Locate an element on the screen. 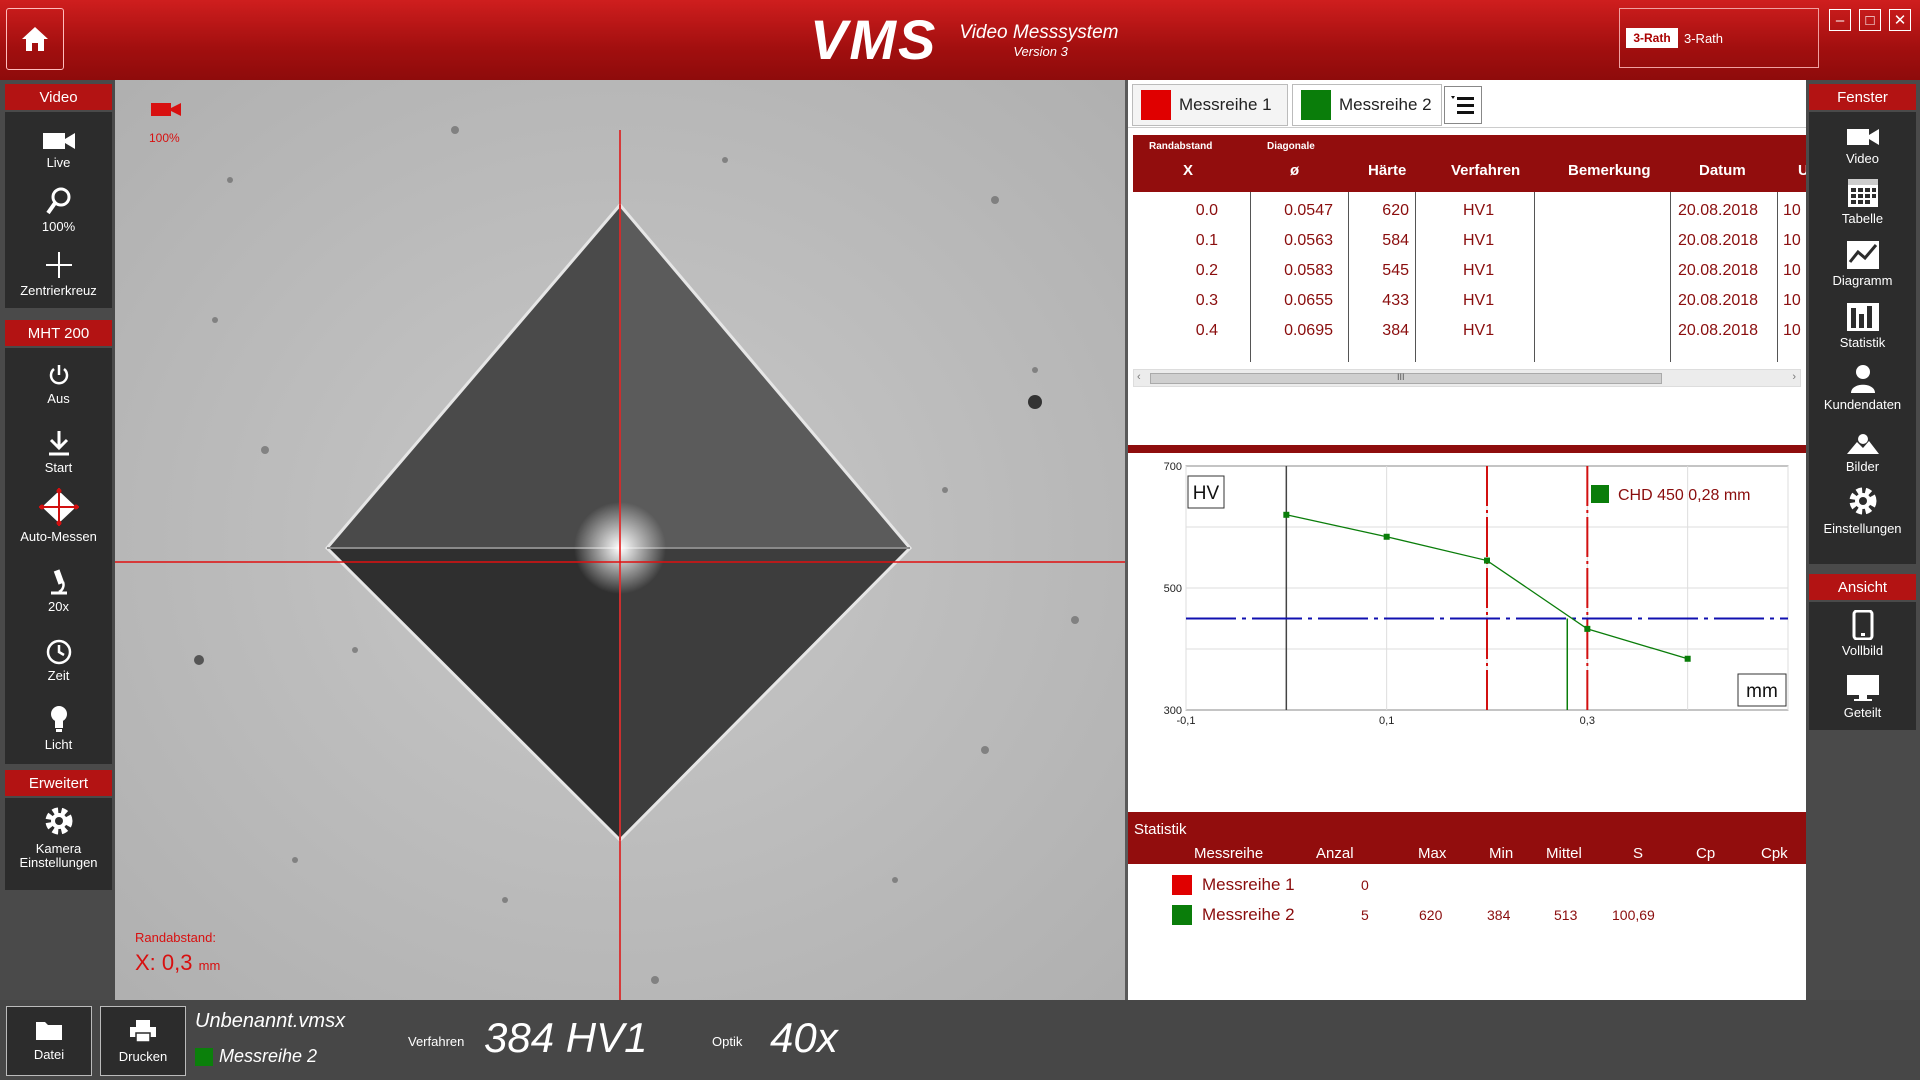 The height and width of the screenshot is (1080, 1920). zoom-label: 100% is located at coordinates (58, 226).